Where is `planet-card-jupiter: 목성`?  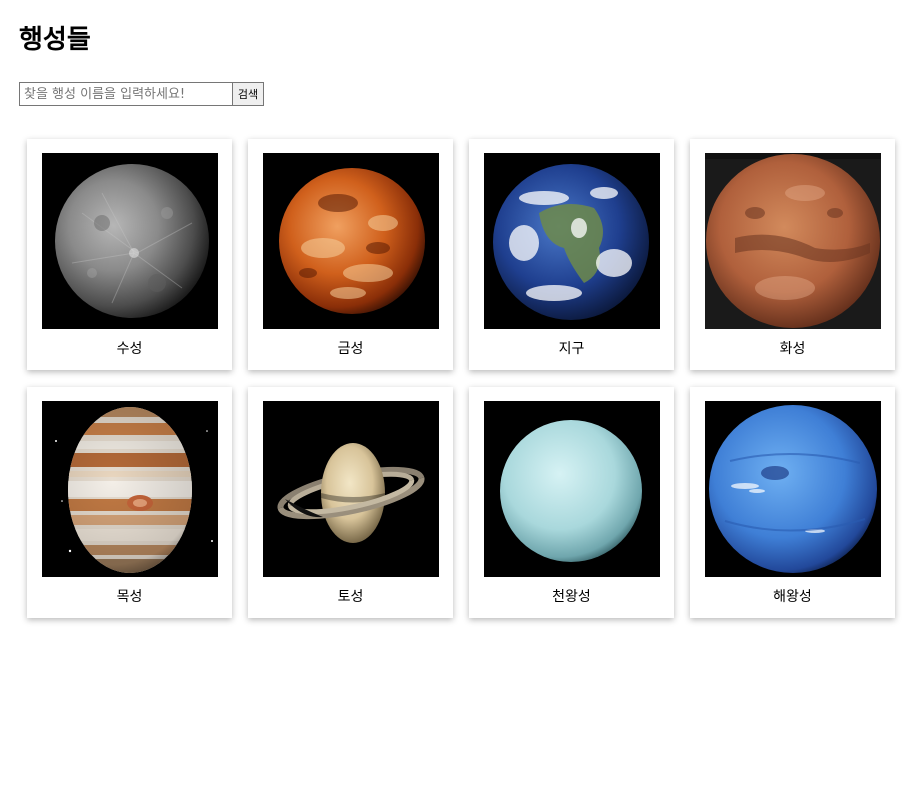
planet-card-jupiter: 목성 is located at coordinates (129, 502).